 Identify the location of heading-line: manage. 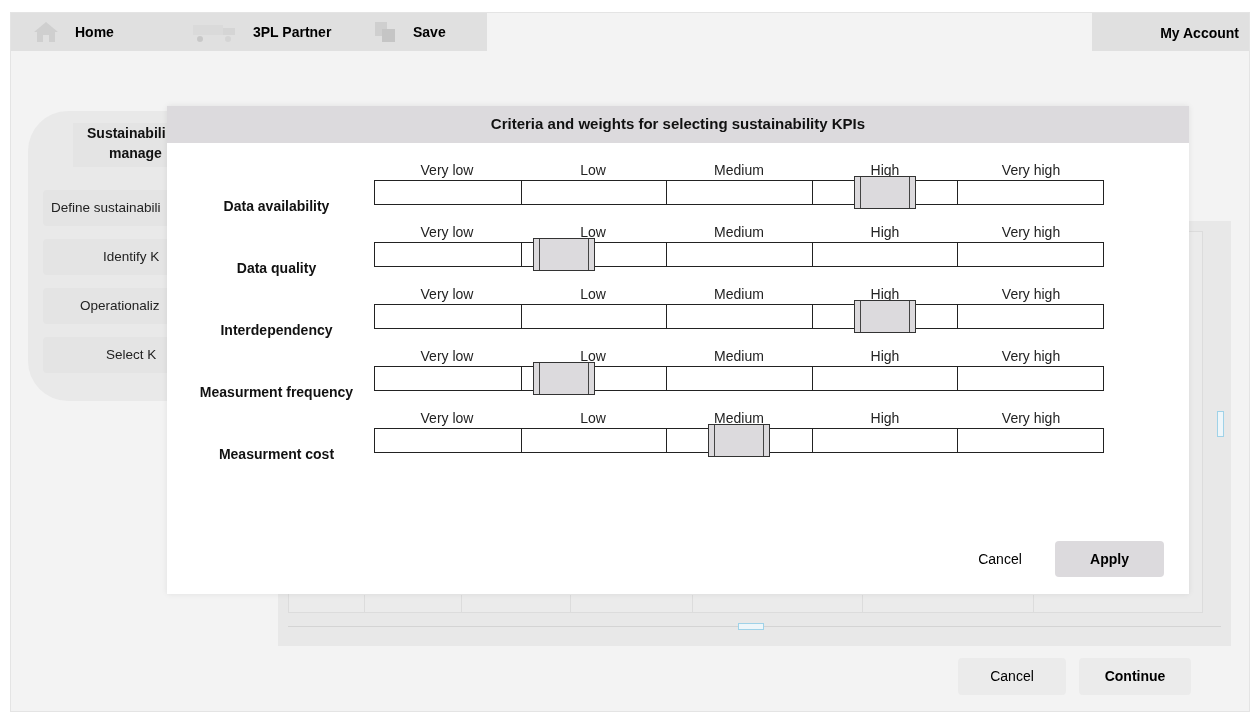
(135, 153).